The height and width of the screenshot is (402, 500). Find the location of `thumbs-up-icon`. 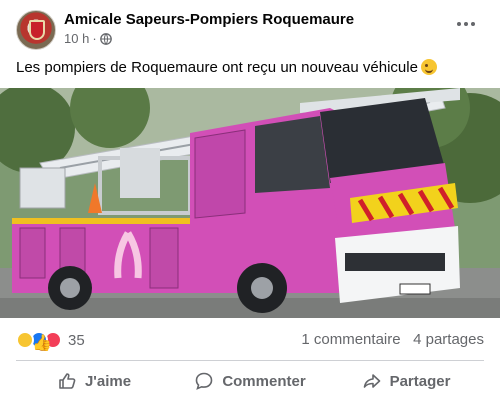

thumbs-up-icon is located at coordinates (67, 381).